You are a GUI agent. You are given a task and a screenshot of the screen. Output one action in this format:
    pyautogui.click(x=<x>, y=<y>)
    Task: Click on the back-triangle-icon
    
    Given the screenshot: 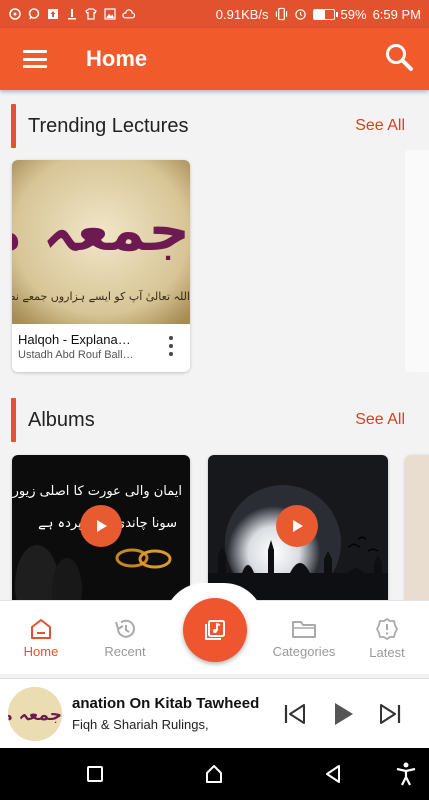 What is the action you would take?
    pyautogui.click(x=333, y=774)
    